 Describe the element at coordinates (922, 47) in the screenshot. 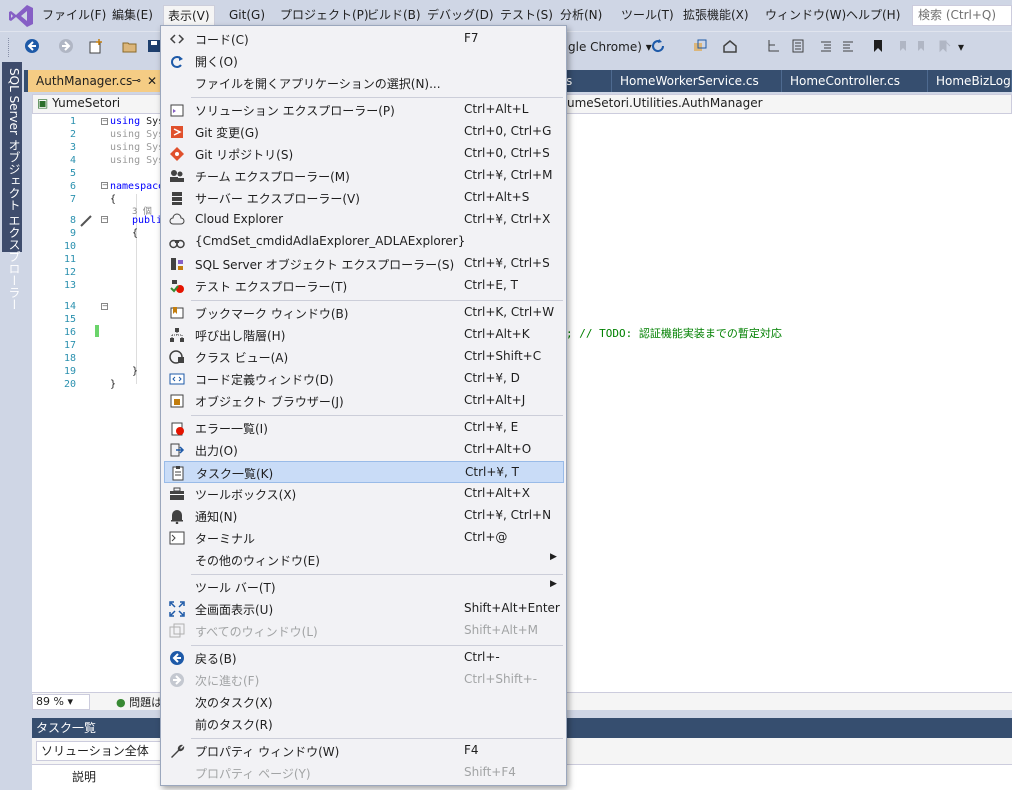

I see `next-bookmark-button` at that location.